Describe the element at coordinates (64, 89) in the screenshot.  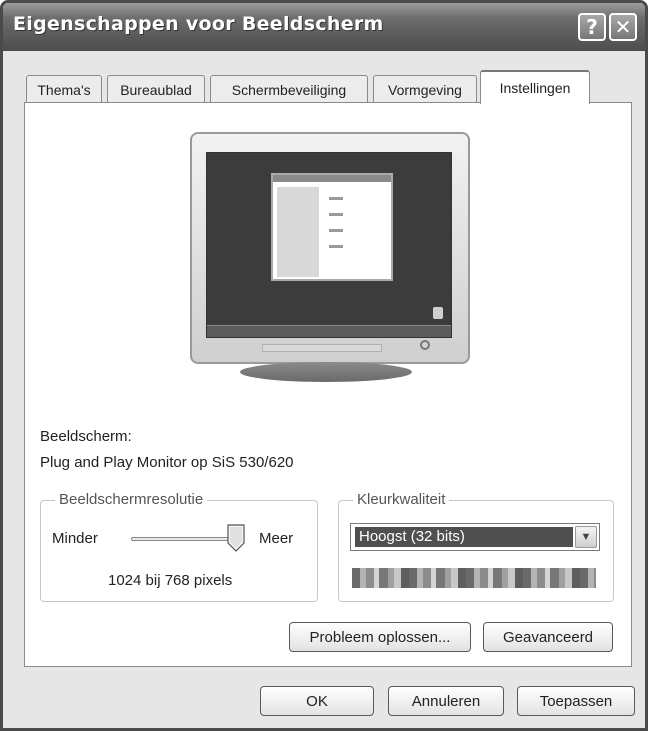
I see `tab-themes: Thema's` at that location.